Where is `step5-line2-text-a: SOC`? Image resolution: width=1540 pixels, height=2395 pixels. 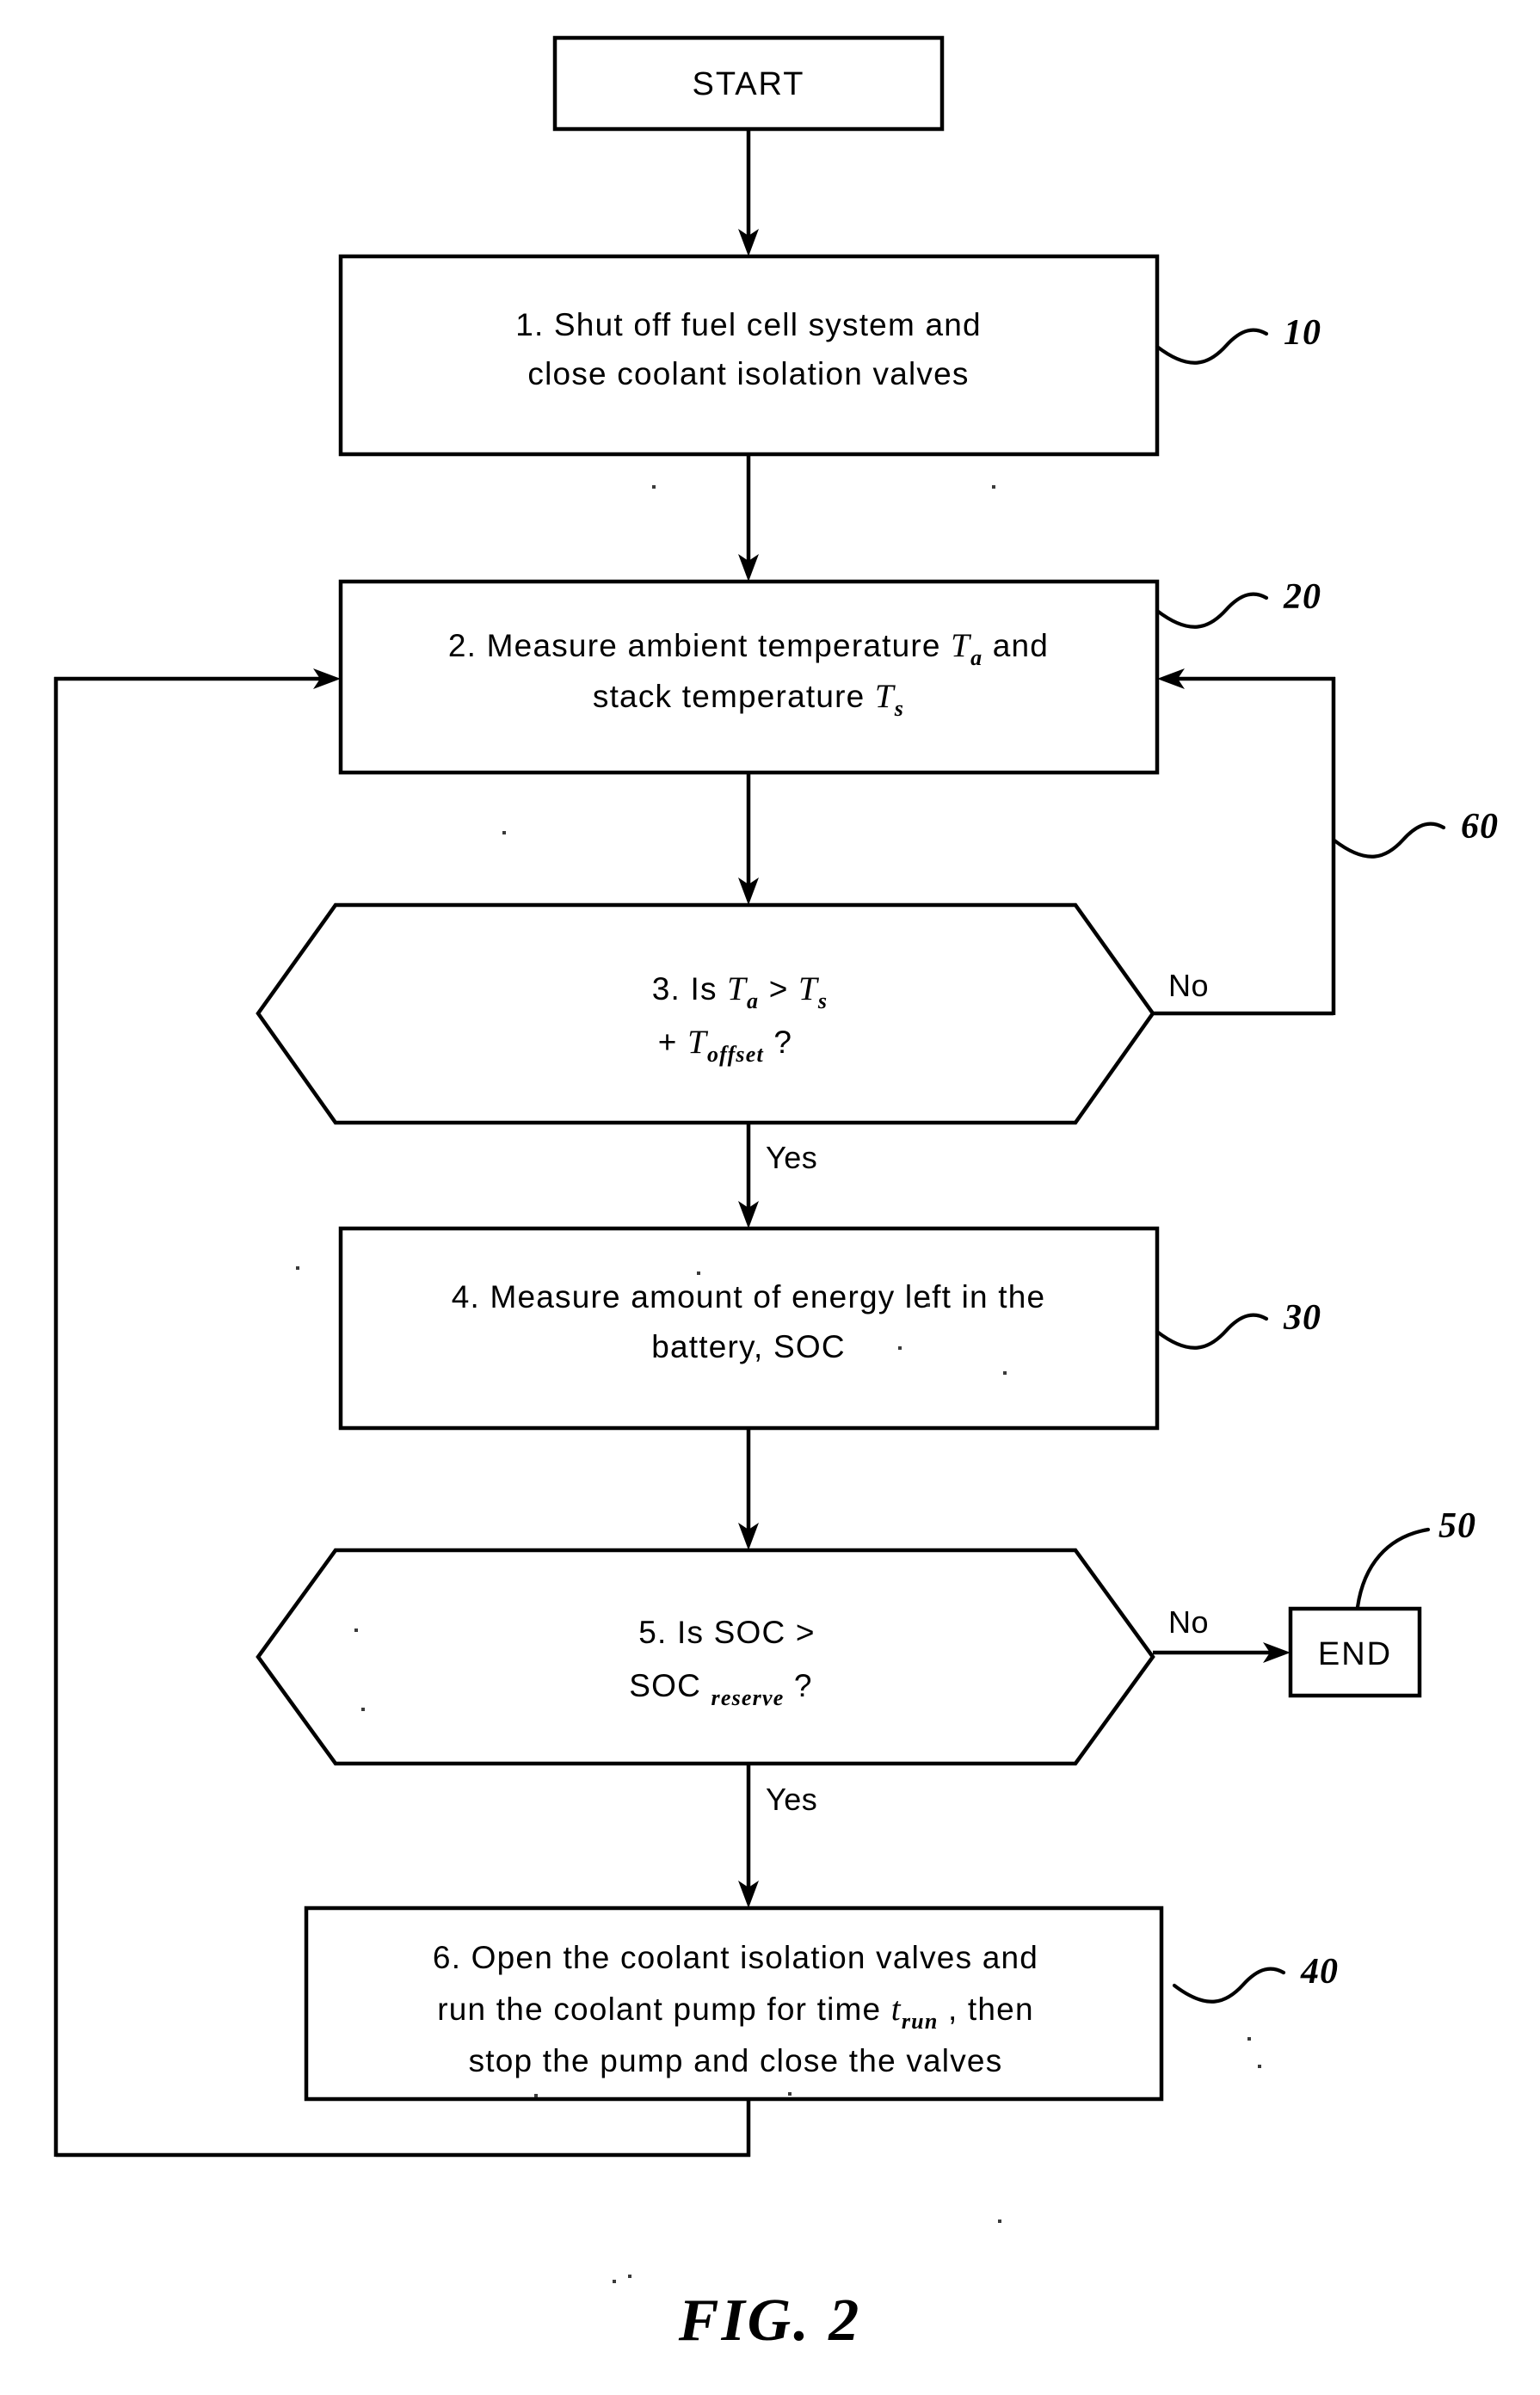 step5-line2-text-a: SOC is located at coordinates (670, 1685).